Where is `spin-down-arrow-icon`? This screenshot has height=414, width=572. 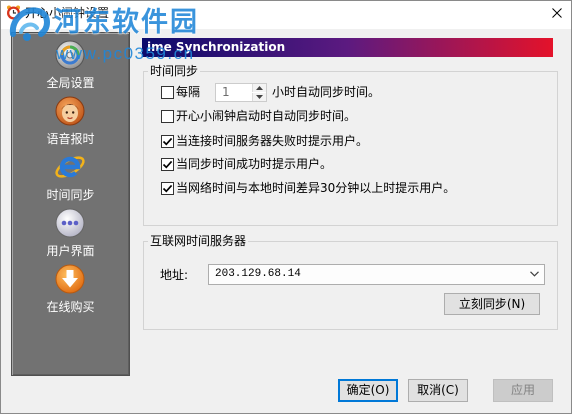
spin-down-arrow-icon is located at coordinates (259, 97).